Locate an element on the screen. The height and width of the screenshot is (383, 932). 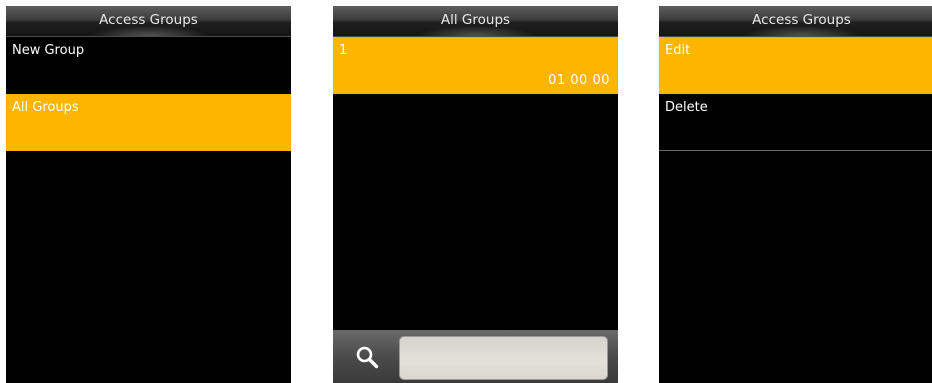
search-bar is located at coordinates (475, 356).